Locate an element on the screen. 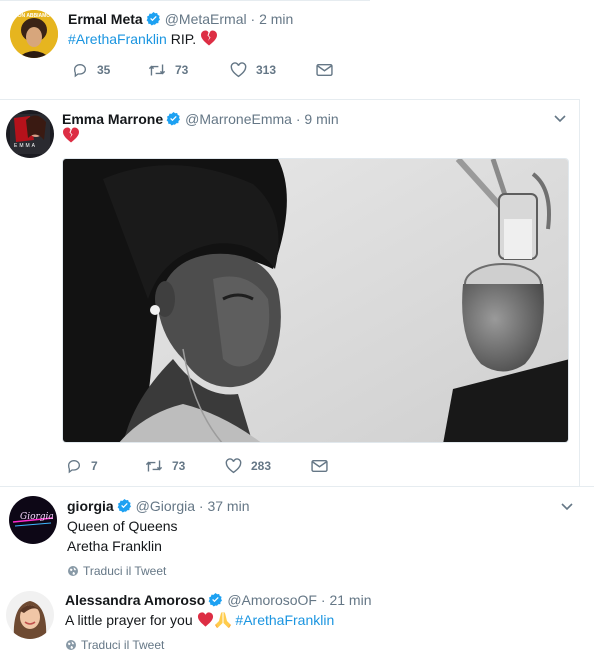 The image size is (594, 664). like-button: 283 is located at coordinates (268, 466).